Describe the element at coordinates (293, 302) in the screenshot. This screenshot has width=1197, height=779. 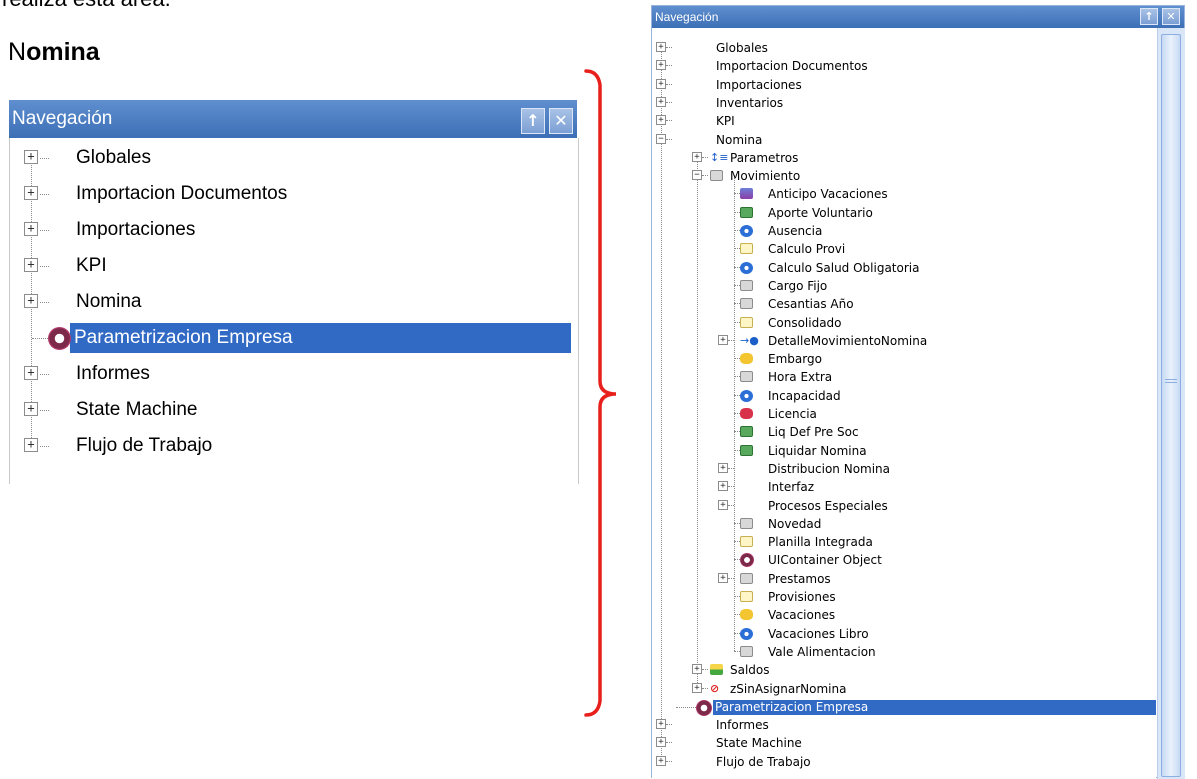
I see `tree-item: + Nomina` at that location.